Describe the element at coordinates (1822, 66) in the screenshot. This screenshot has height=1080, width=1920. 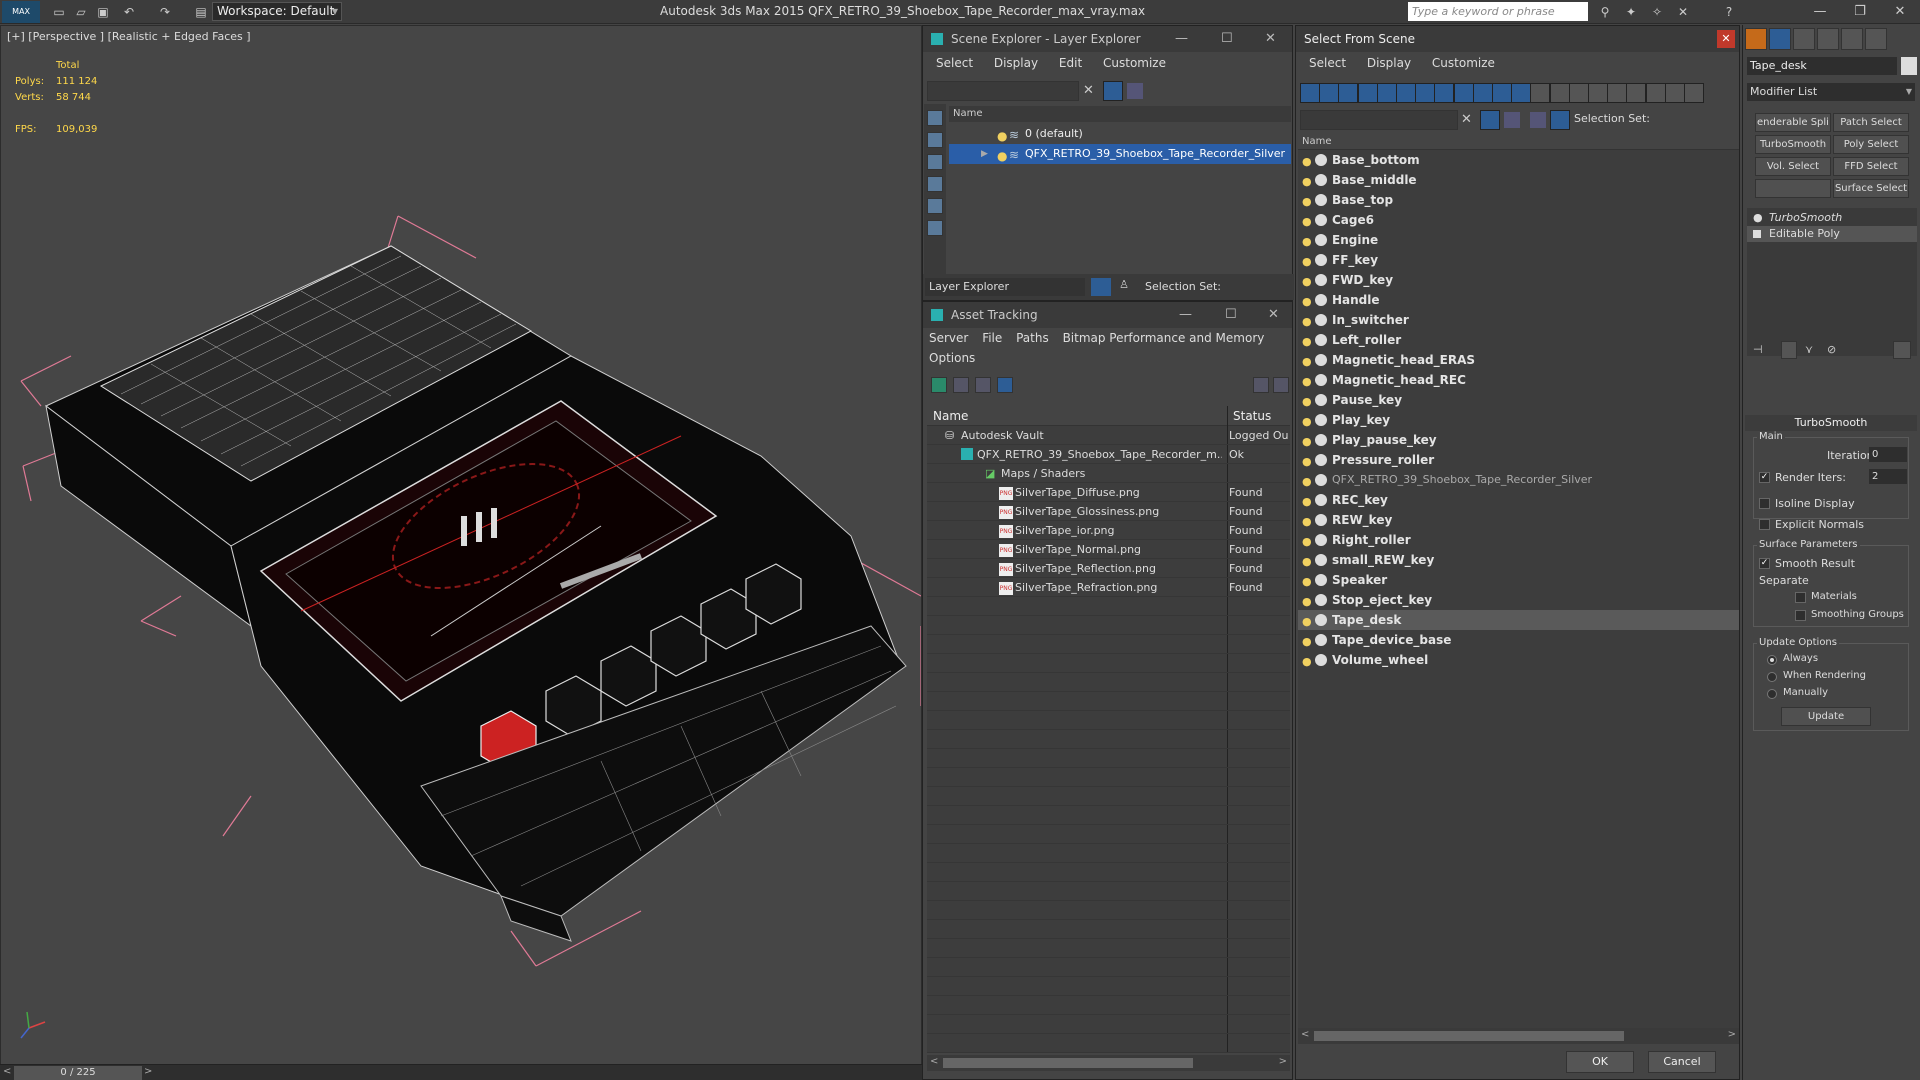
I see `object-name-field: Tape_desk` at that location.